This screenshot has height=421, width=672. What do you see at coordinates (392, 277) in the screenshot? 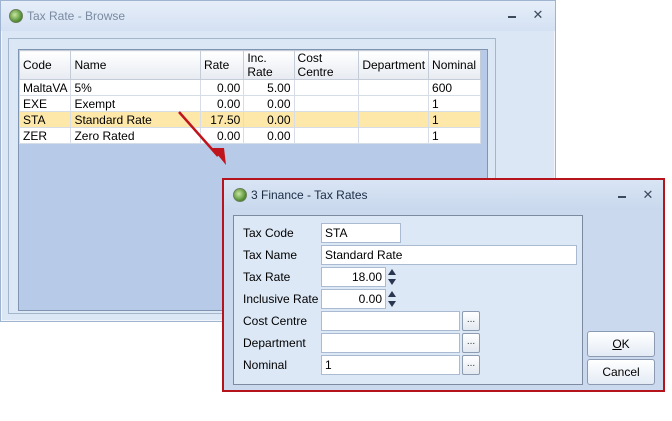
I see `tax-rate-spinner` at bounding box center [392, 277].